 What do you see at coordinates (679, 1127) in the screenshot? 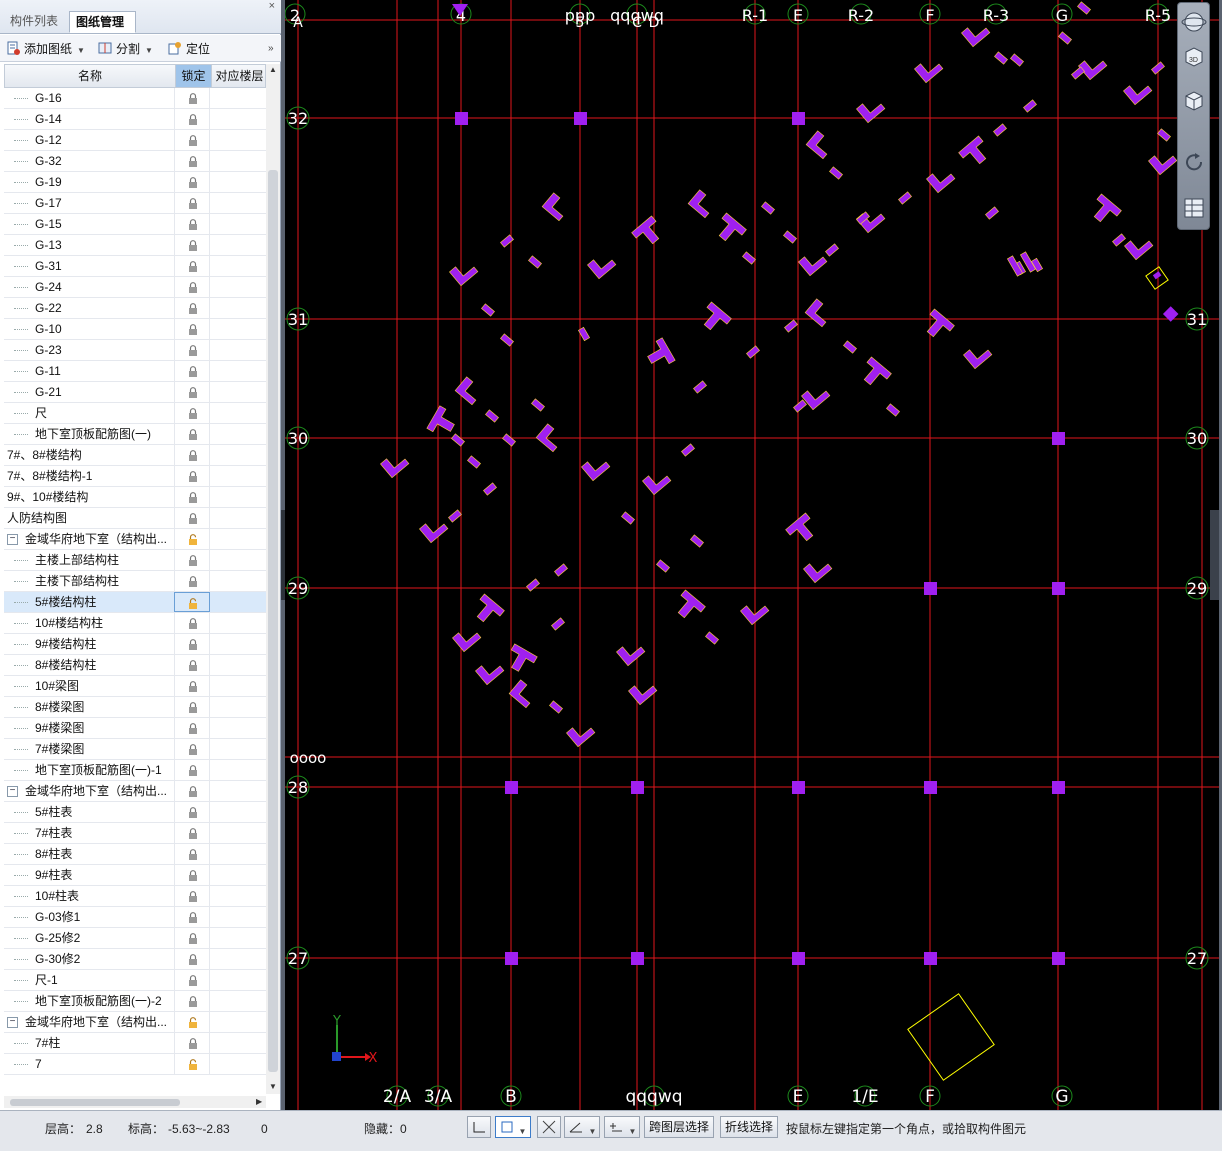
I see `cross-layer-select-button: 跨图层选择` at bounding box center [679, 1127].